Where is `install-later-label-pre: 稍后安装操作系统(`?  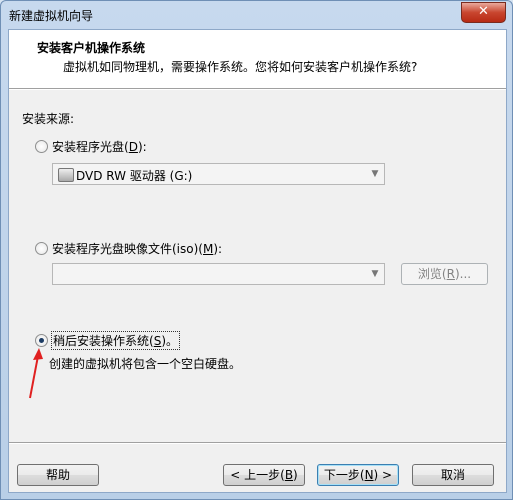
install-later-label-pre: 稍后安装操作系统( is located at coordinates (103, 341).